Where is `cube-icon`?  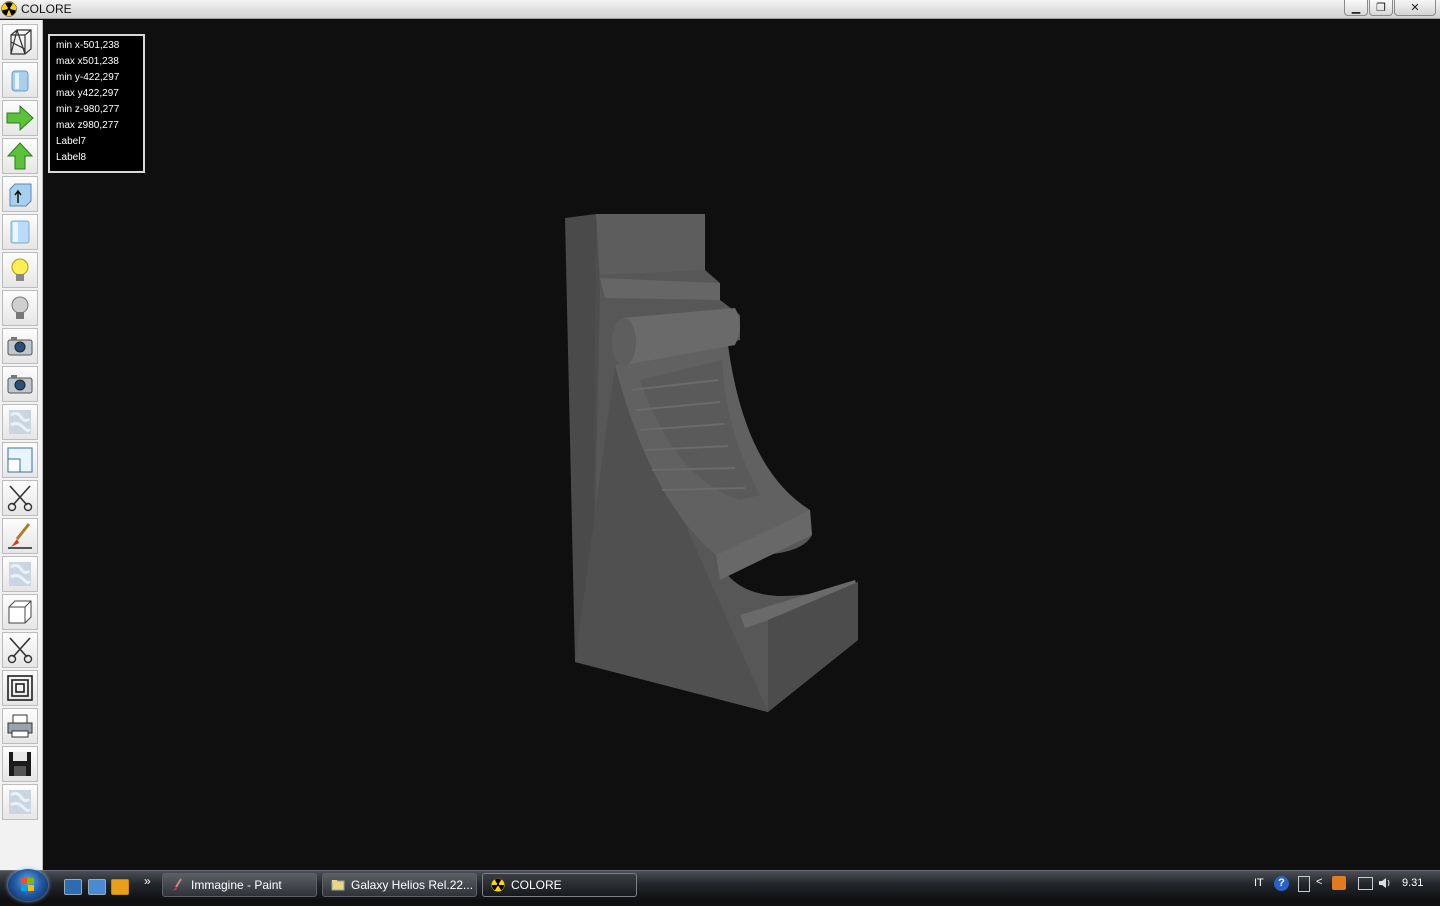 cube-icon is located at coordinates (20, 612).